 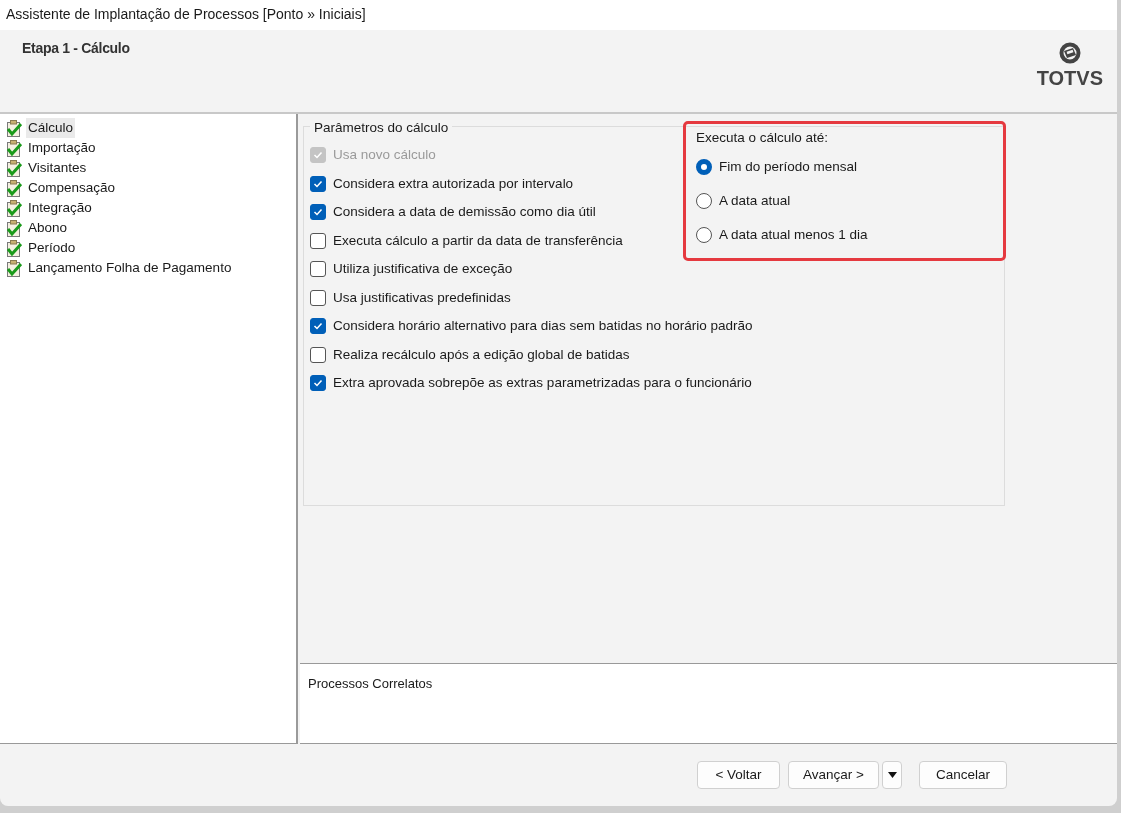 What do you see at coordinates (76, 48) in the screenshot?
I see `step-title: Etapa 1 - Cálculo` at bounding box center [76, 48].